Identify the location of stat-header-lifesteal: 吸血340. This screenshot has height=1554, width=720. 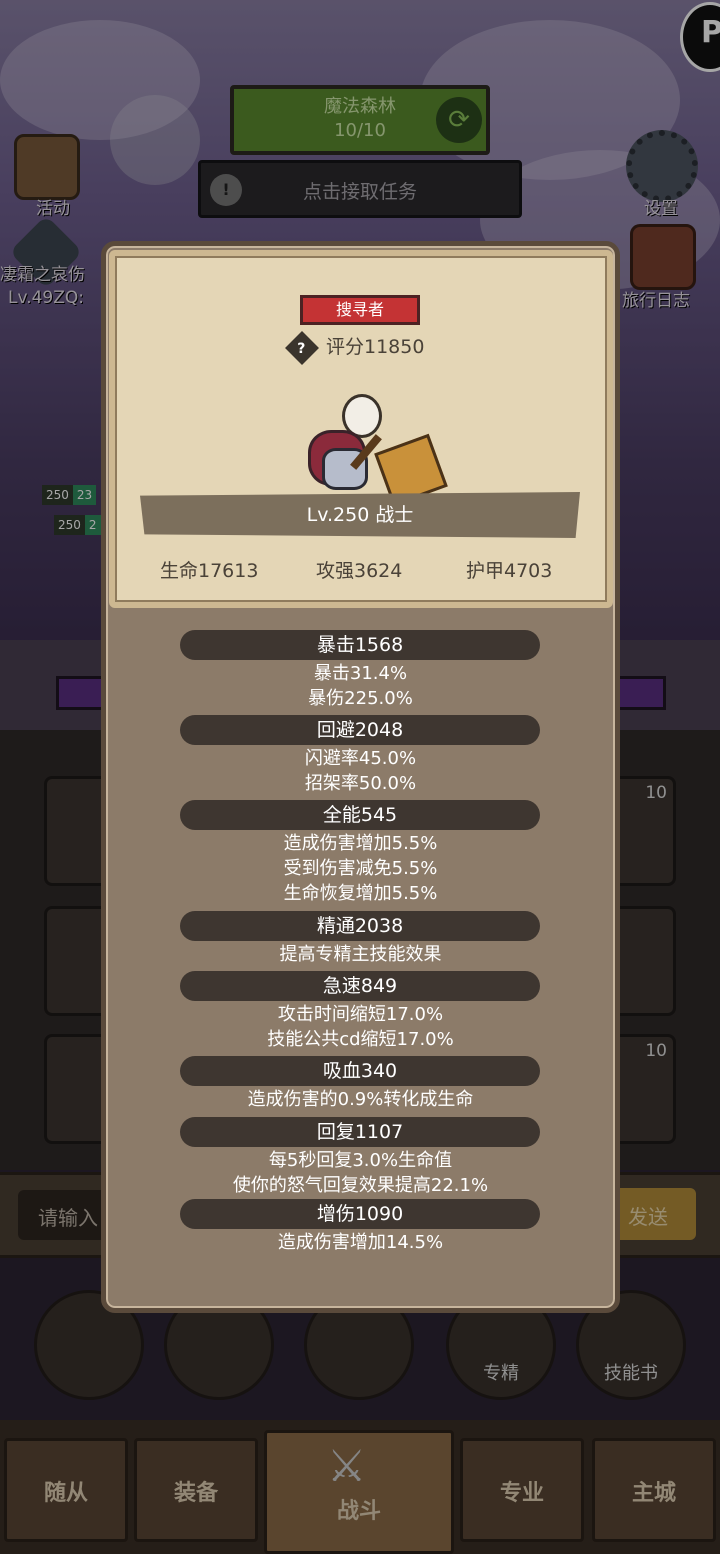
(360, 1071).